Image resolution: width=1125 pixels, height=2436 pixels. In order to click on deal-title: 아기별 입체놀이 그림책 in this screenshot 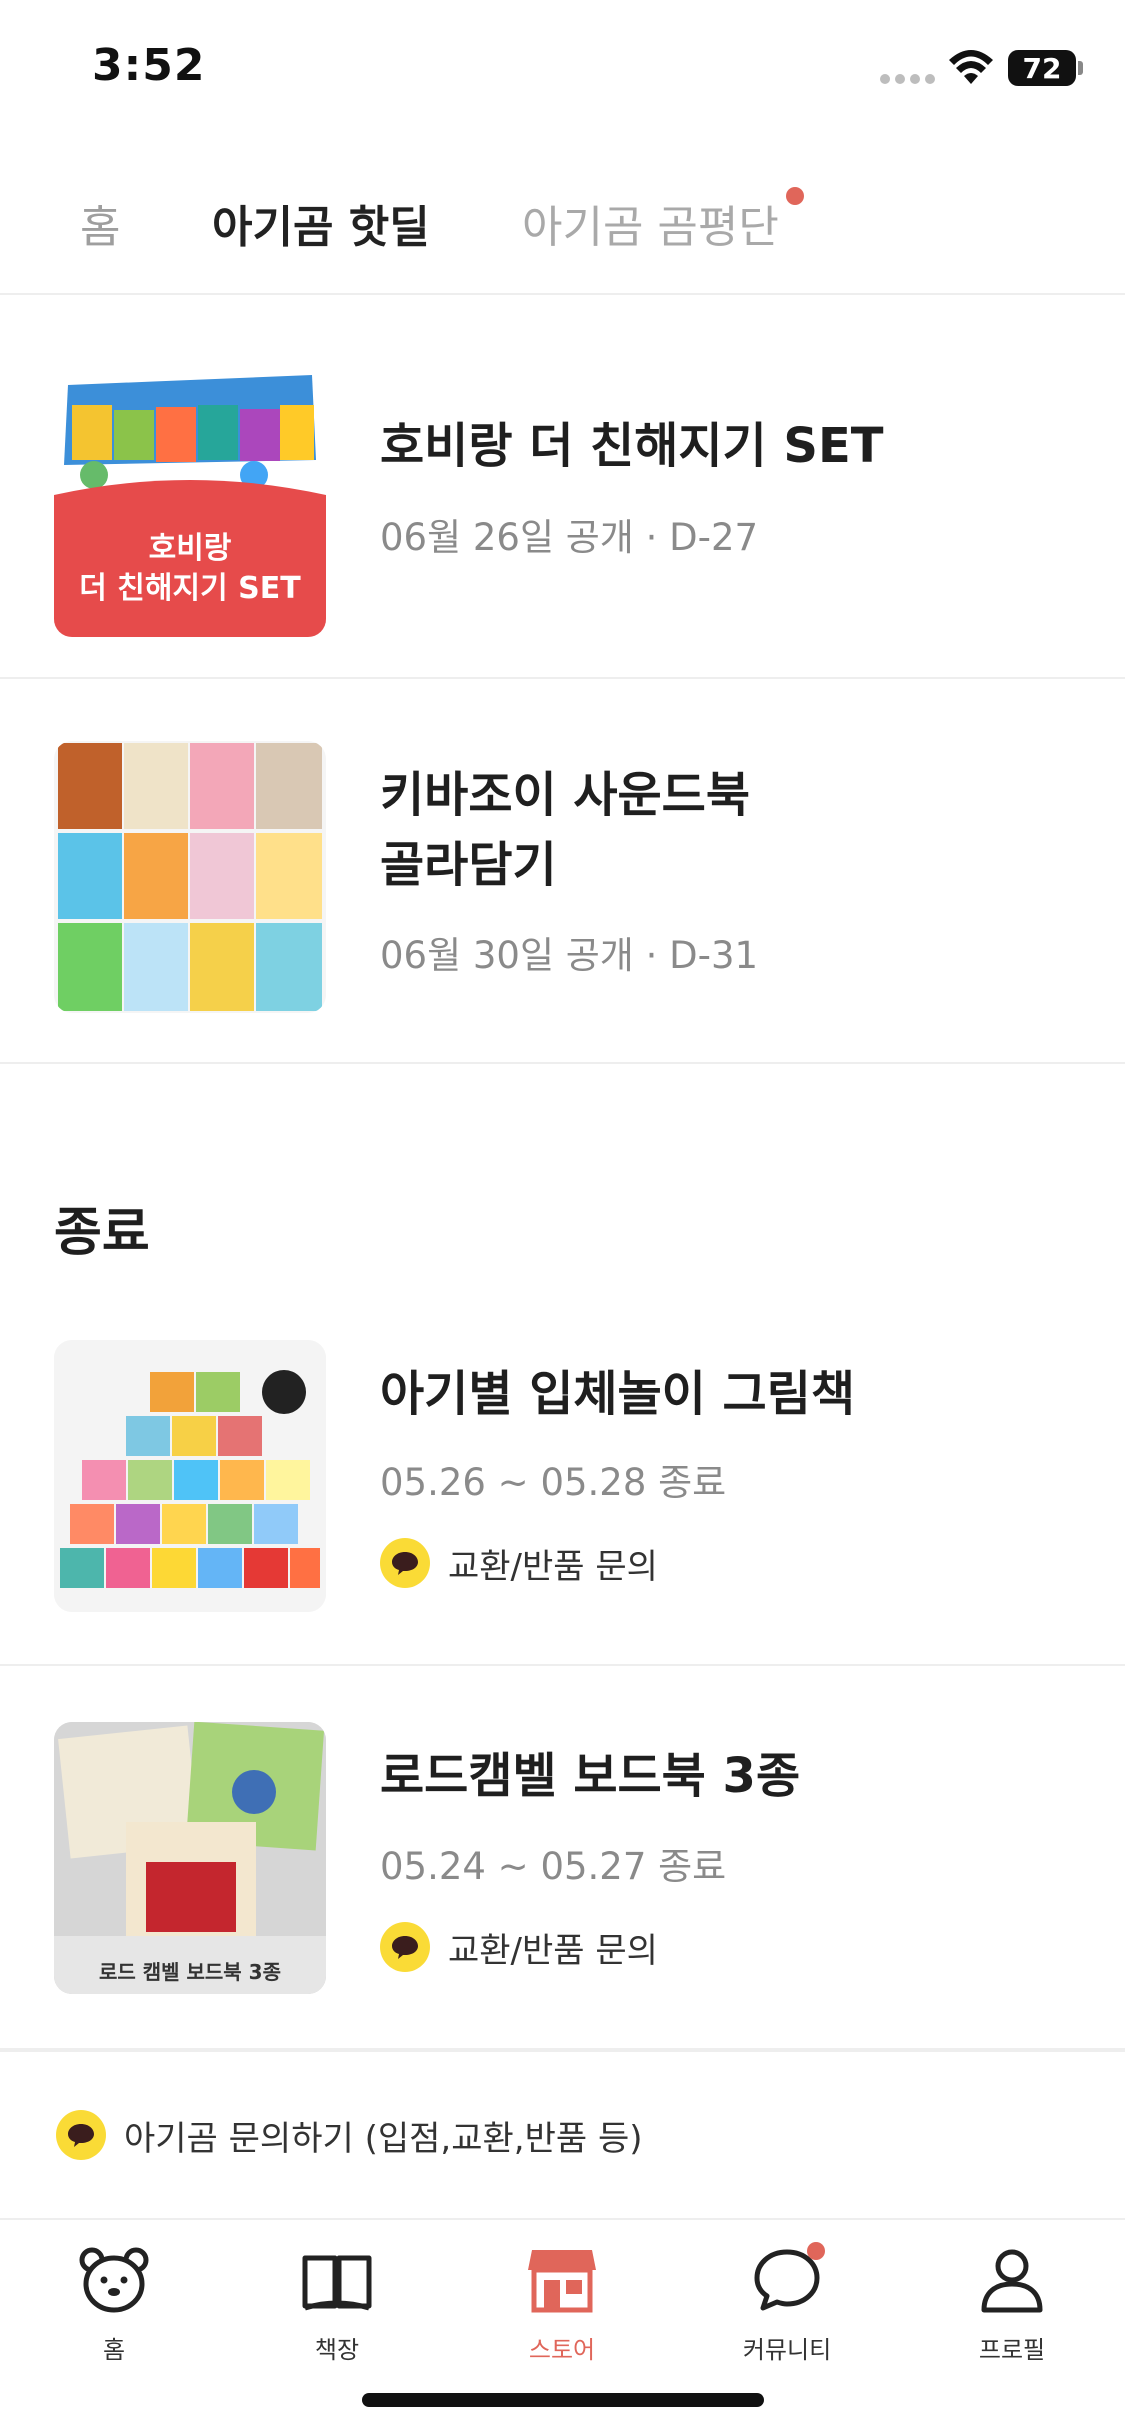, I will do `click(618, 1394)`.